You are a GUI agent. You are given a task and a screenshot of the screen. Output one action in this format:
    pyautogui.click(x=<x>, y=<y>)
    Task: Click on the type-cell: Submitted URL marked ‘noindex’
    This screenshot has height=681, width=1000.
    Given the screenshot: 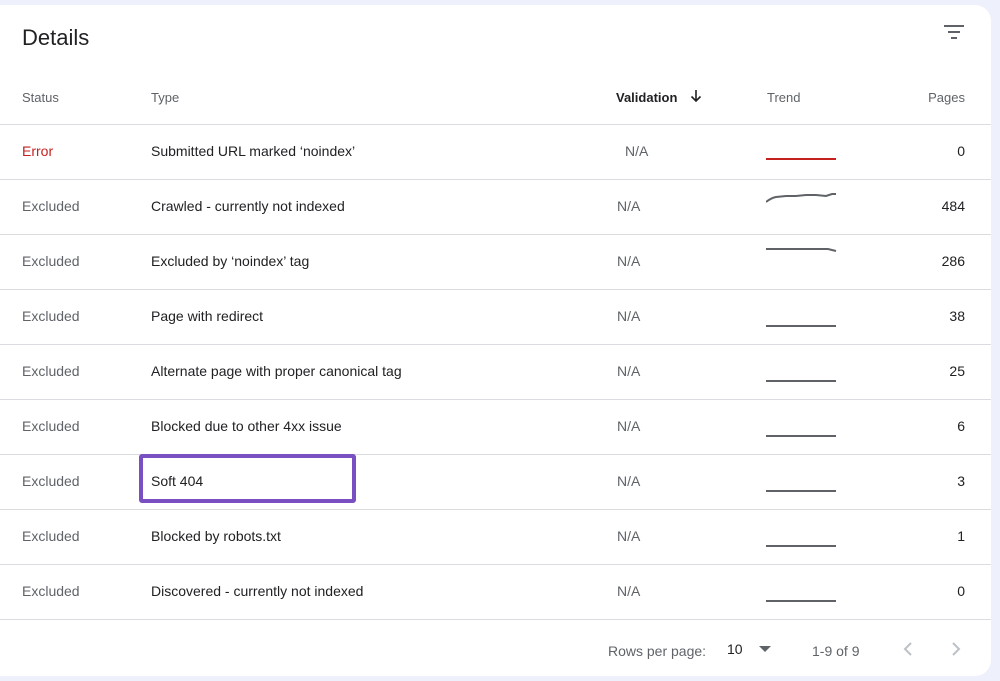 What is the action you would take?
    pyautogui.click(x=253, y=151)
    